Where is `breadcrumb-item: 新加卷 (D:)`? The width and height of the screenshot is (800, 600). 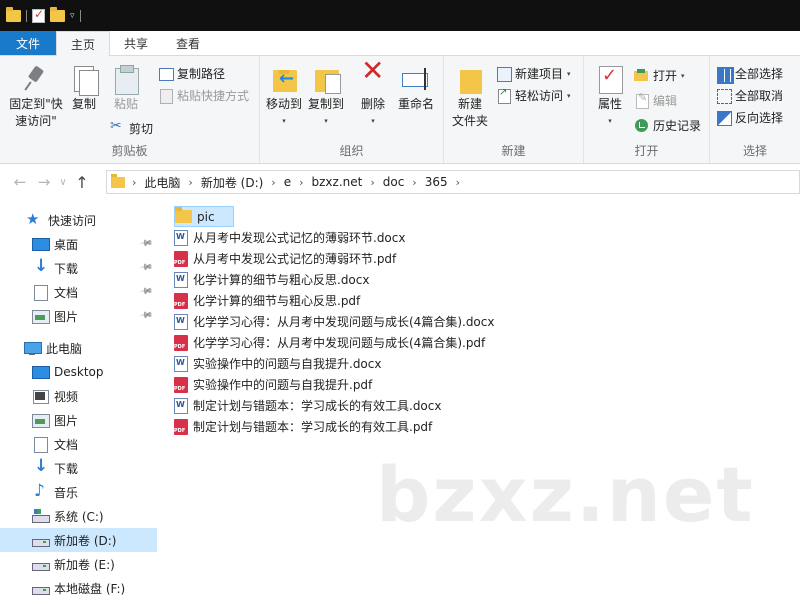
breadcrumb-item: 新加卷 (D:) is located at coordinates (232, 182).